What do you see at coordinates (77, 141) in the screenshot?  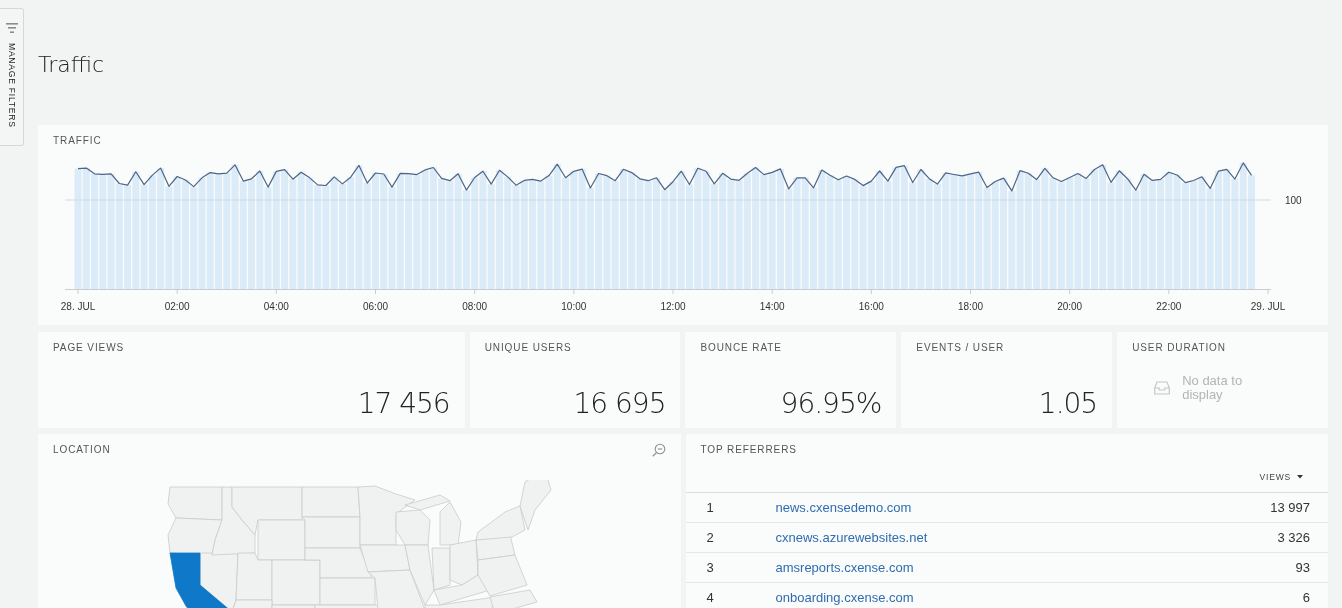 I see `card-title: TRAFFIC` at bounding box center [77, 141].